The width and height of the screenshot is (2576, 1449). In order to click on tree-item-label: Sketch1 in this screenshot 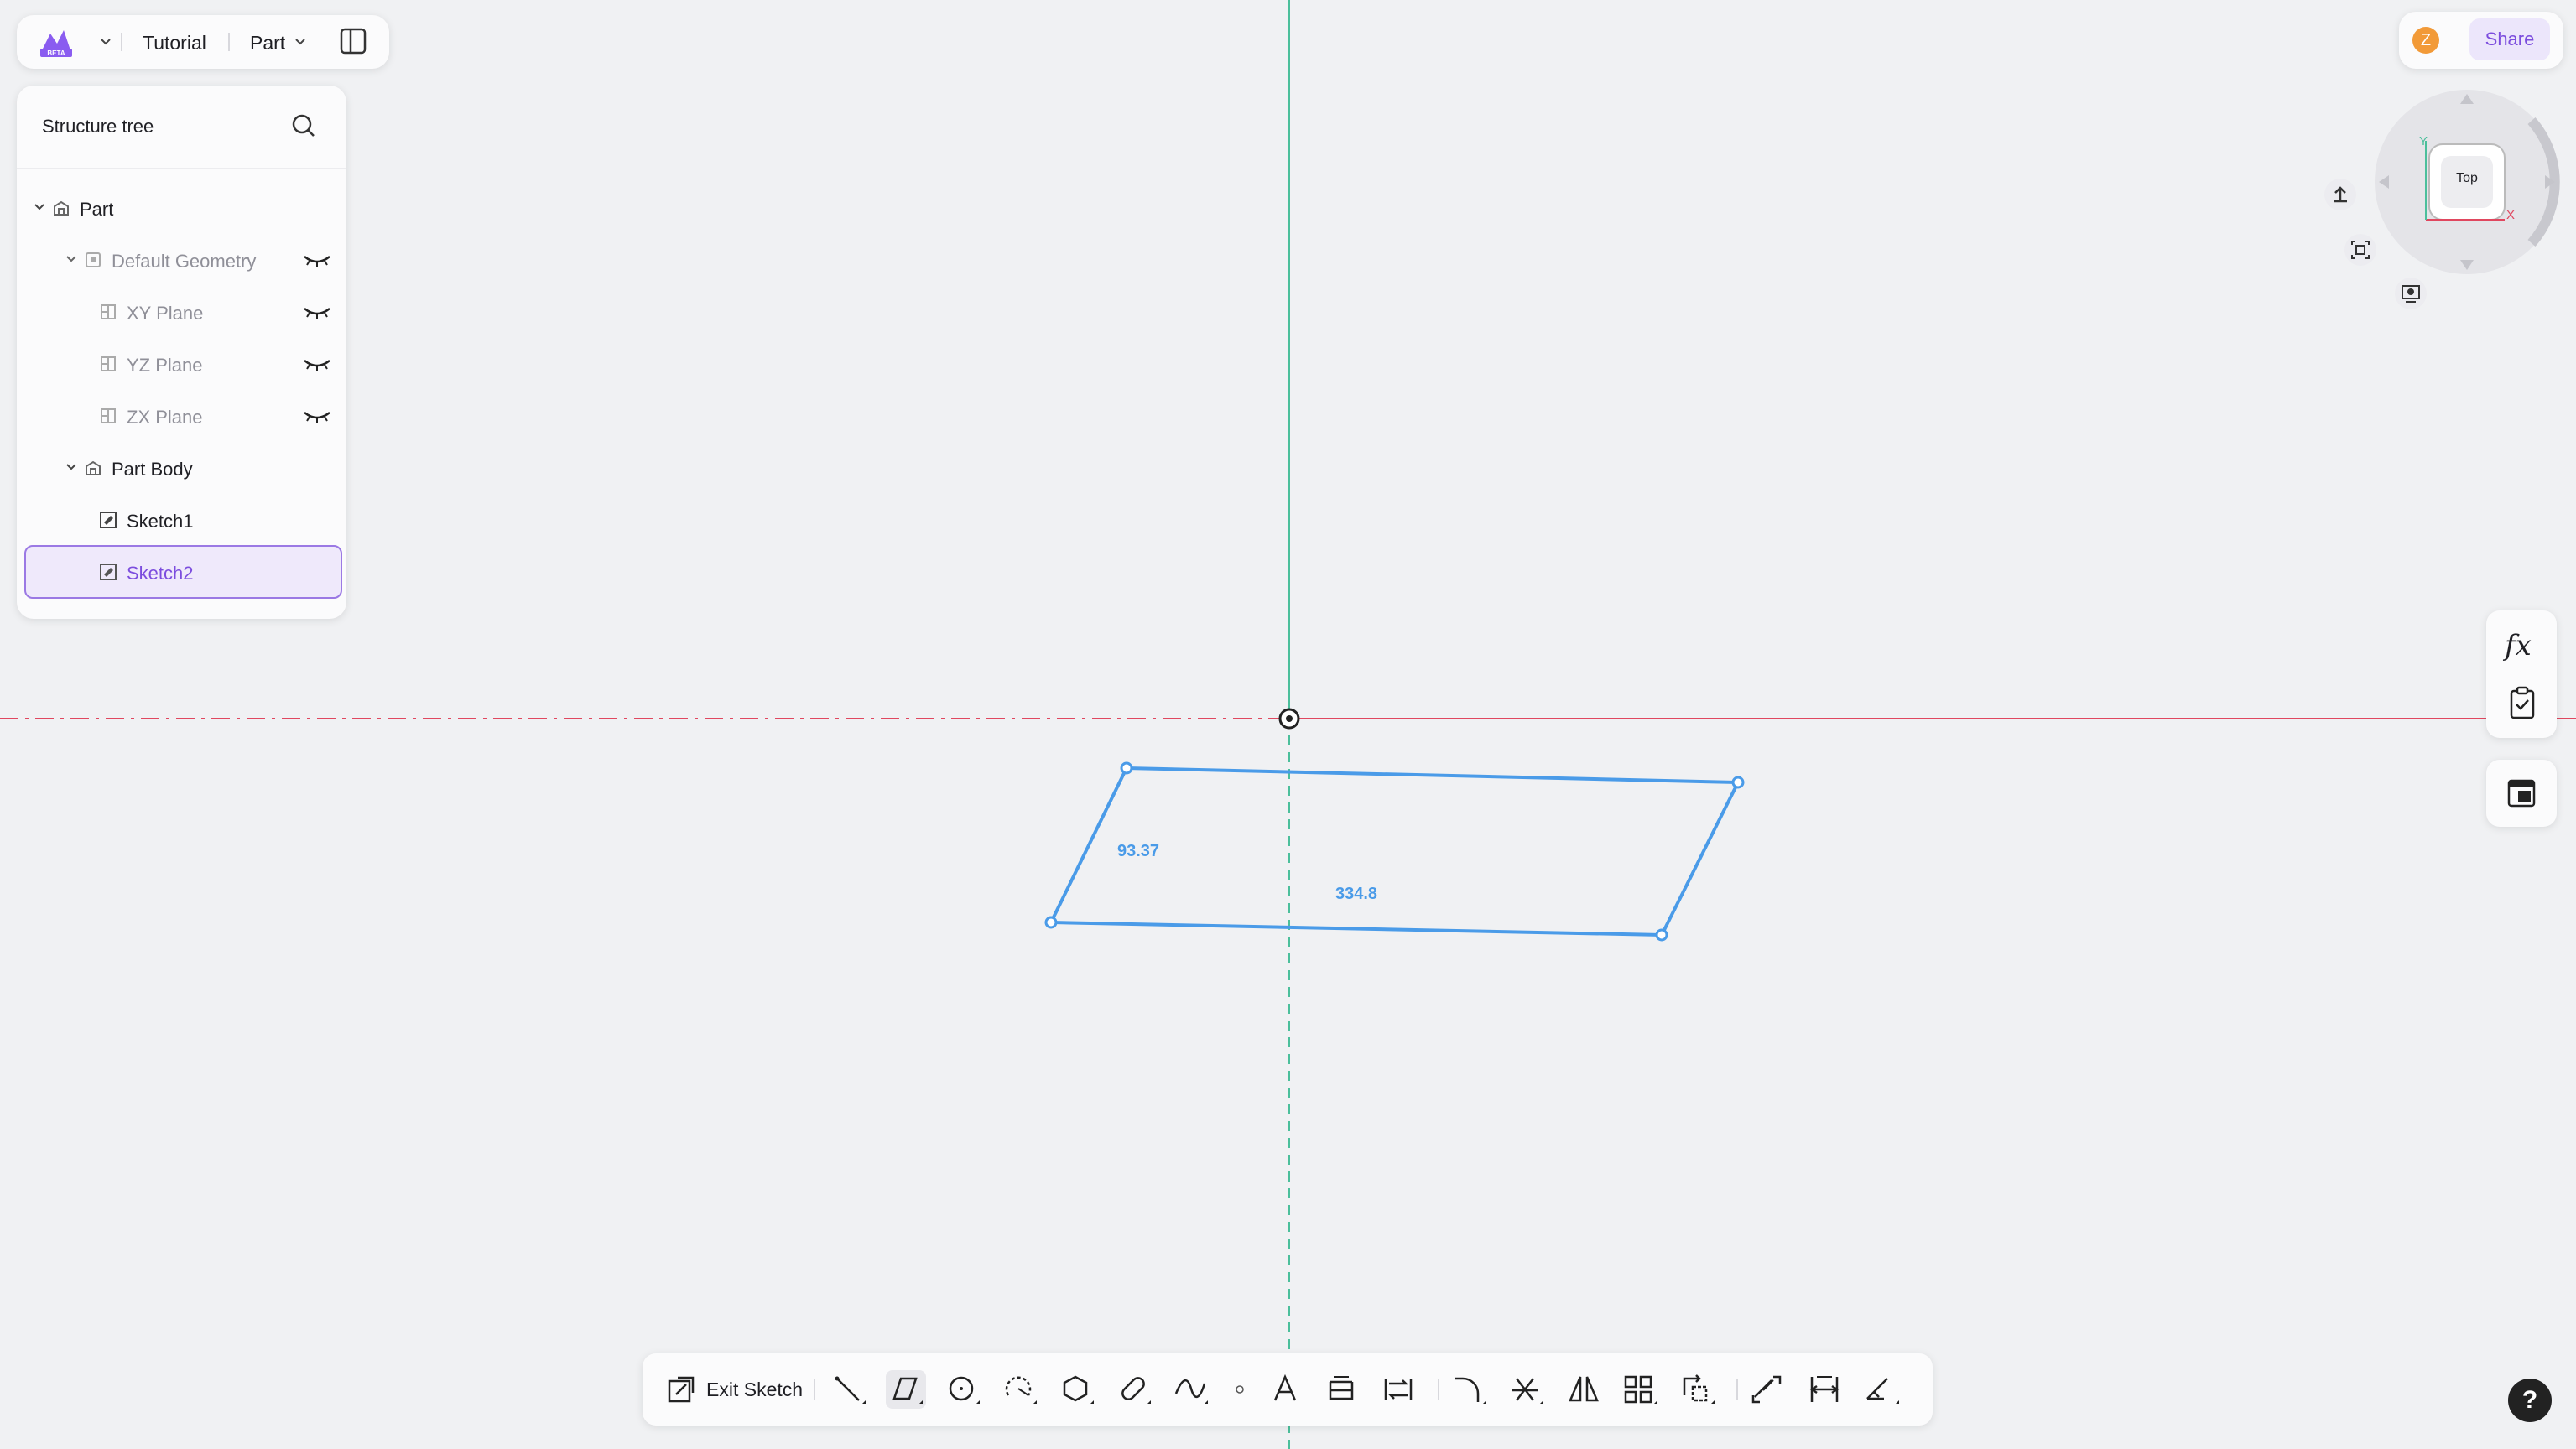, I will do `click(160, 521)`.